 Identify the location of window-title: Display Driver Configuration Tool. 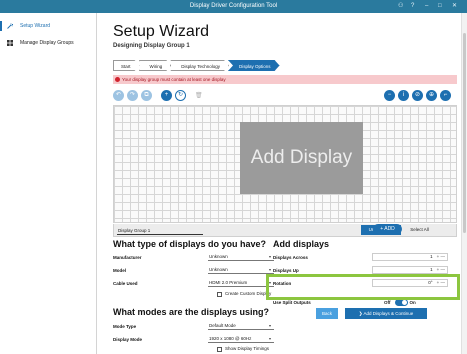
(233, 6).